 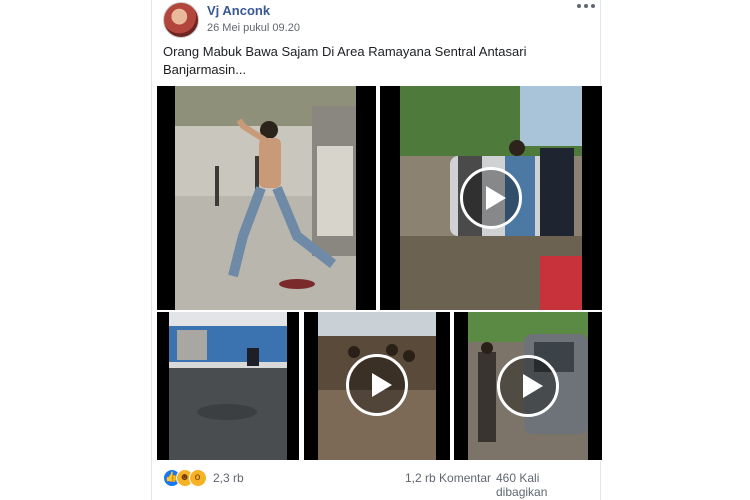 I want to click on post-timestamp: 26 Mei pukul 09.20, so click(x=253, y=28).